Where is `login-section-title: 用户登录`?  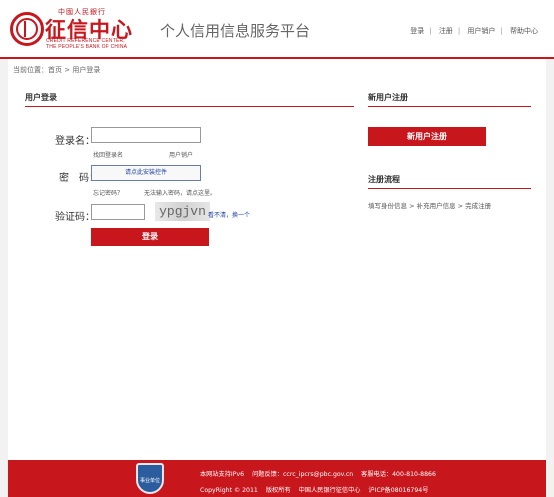
login-section-title: 用户登录 is located at coordinates (41, 97).